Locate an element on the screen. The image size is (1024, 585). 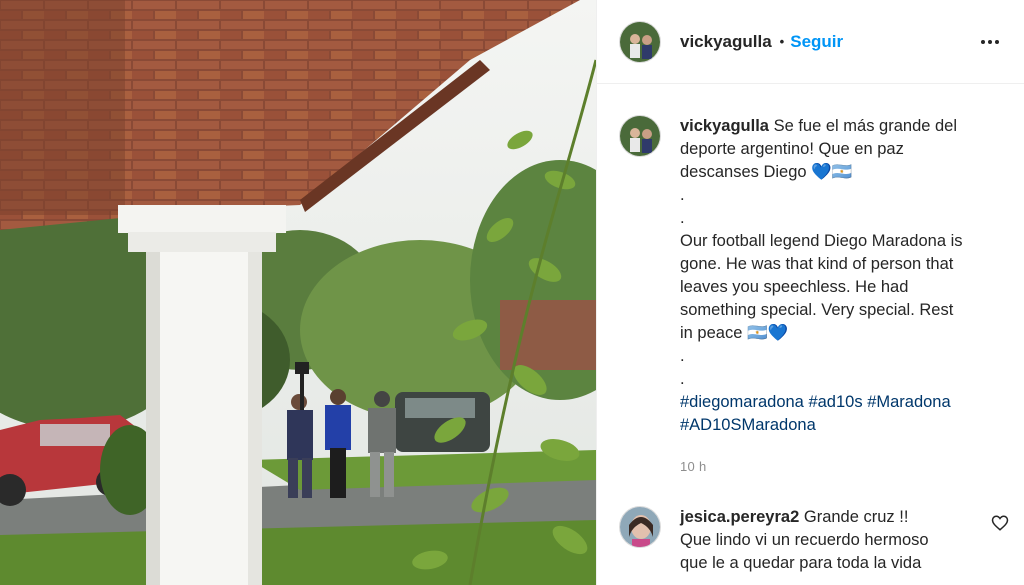
hashtag-link: #Maradona is located at coordinates (908, 402).